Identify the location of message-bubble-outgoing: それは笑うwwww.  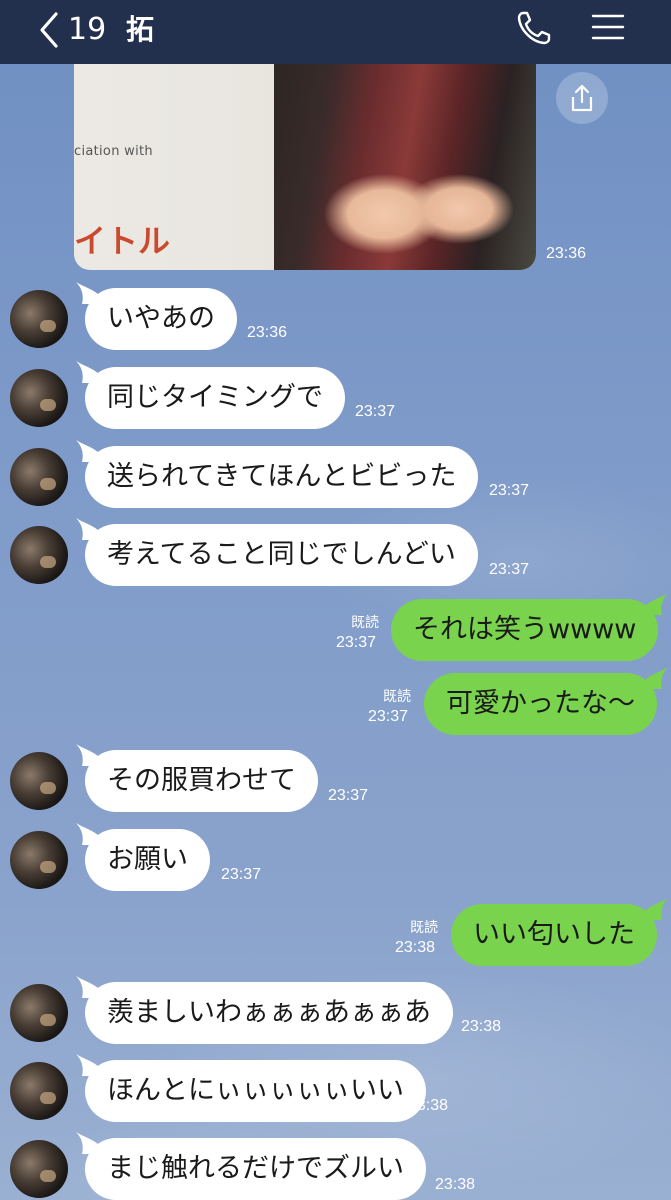
(525, 630).